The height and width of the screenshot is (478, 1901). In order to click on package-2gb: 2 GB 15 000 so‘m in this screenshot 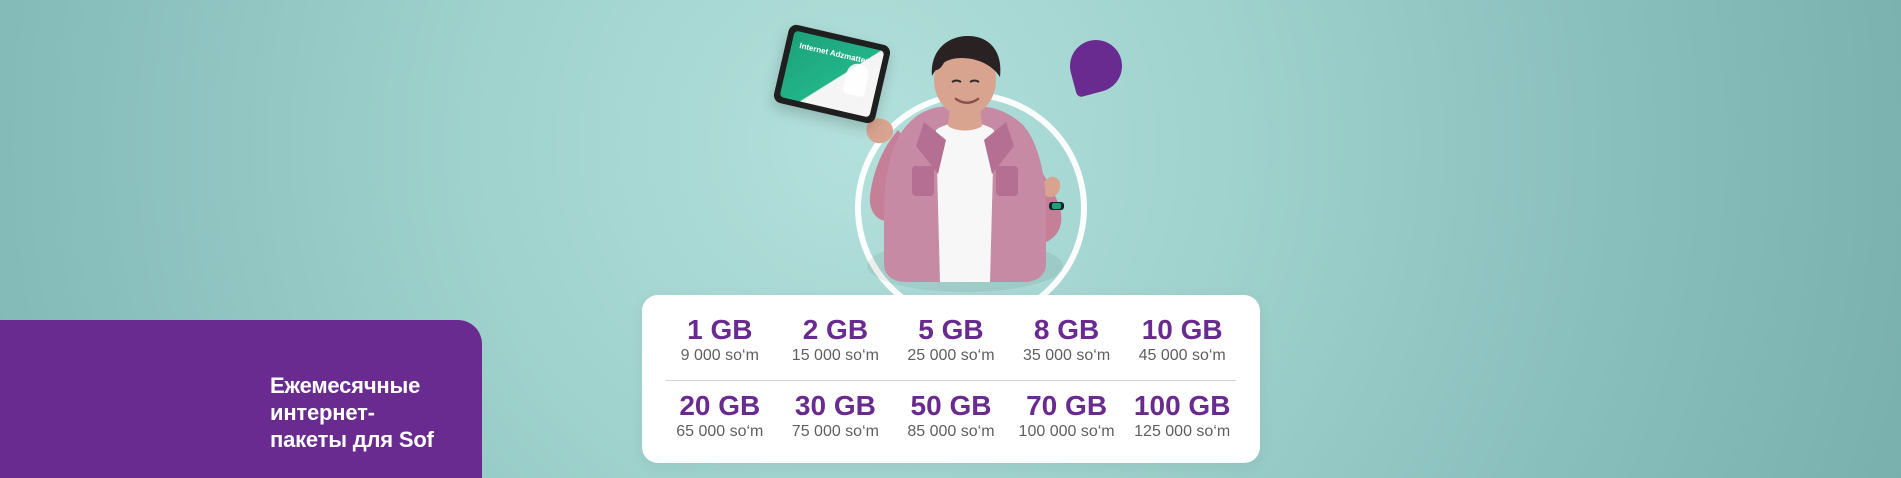, I will do `click(836, 339)`.